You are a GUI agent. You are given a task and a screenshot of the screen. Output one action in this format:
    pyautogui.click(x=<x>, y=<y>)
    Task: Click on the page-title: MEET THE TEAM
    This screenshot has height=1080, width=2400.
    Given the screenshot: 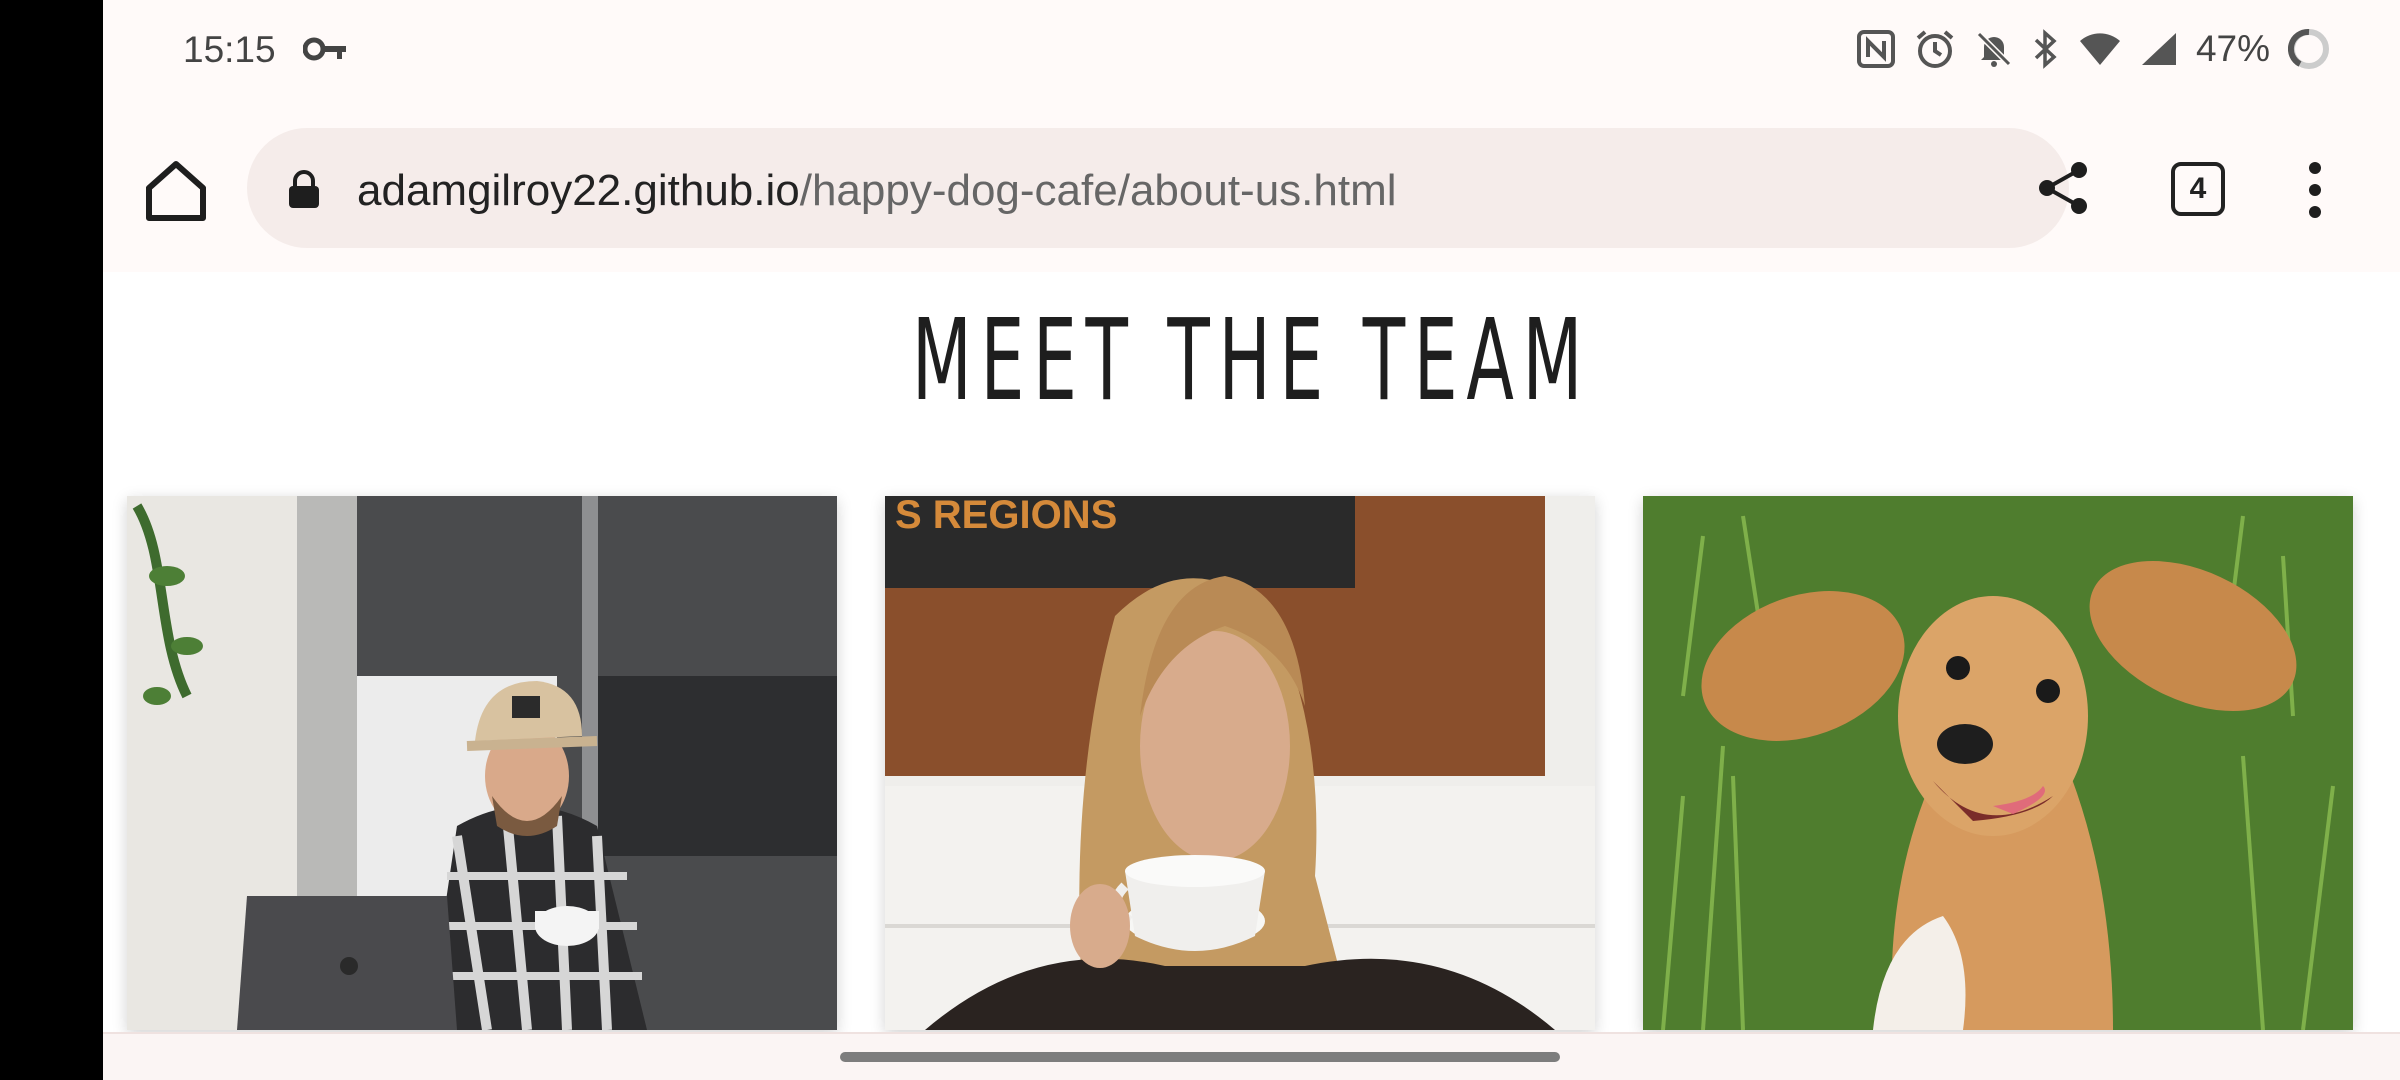 What is the action you would take?
    pyautogui.click(x=1251, y=361)
    